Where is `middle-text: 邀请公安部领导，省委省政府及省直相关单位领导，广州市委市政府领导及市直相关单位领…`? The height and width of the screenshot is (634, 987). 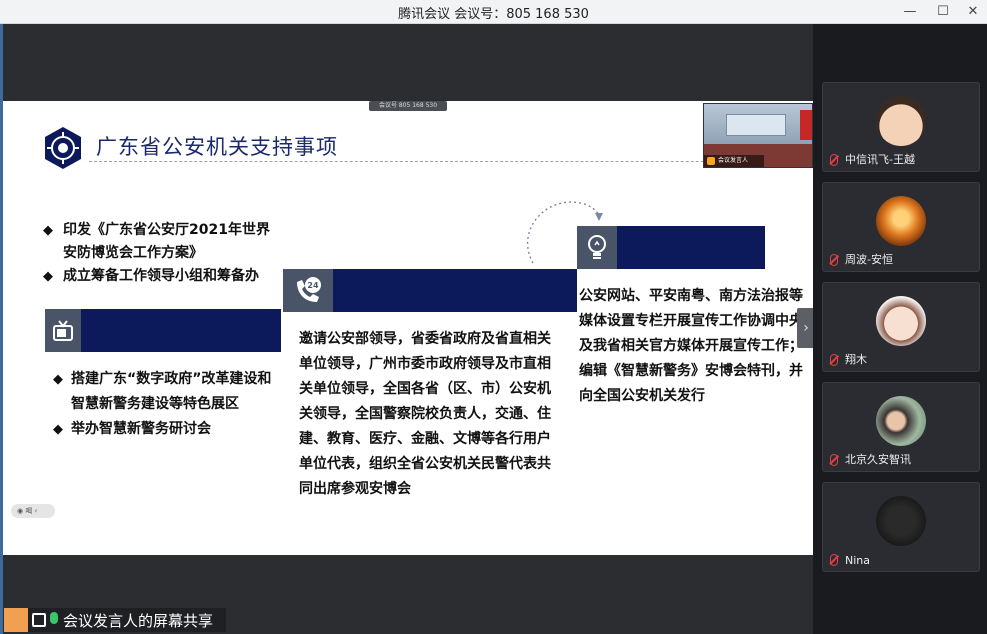 middle-text: 邀请公安部领导，省委省政府及省直相关单位领导，广州市委市政府领导及市直相关单位领… is located at coordinates (425, 414).